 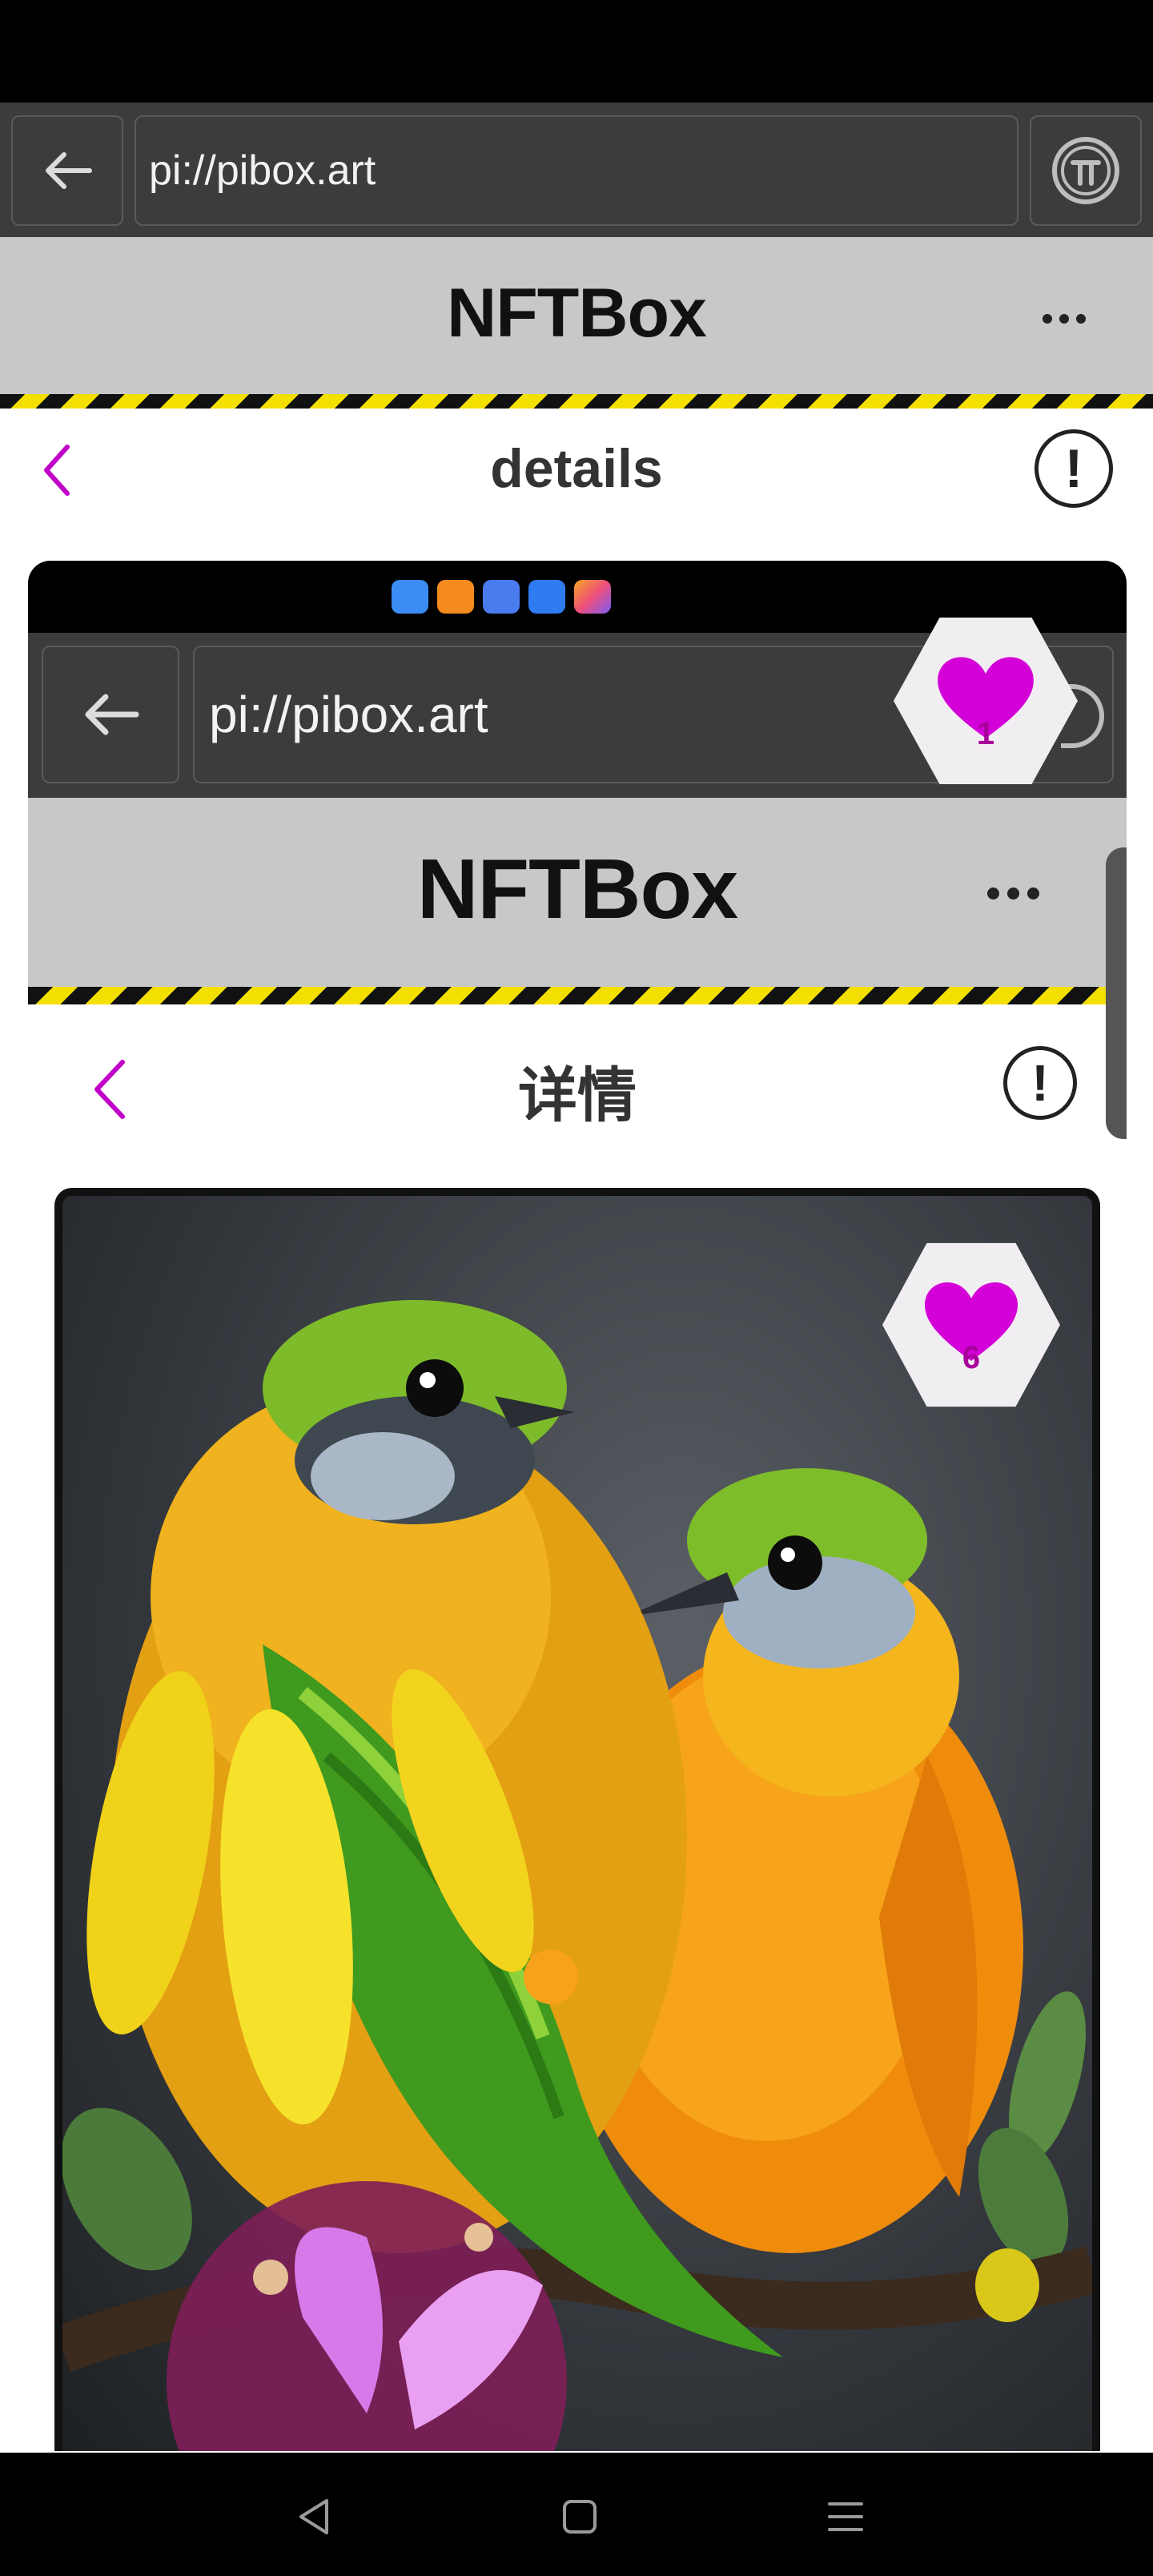 I want to click on inner-app-header: NFTBox, so click(x=578, y=893).